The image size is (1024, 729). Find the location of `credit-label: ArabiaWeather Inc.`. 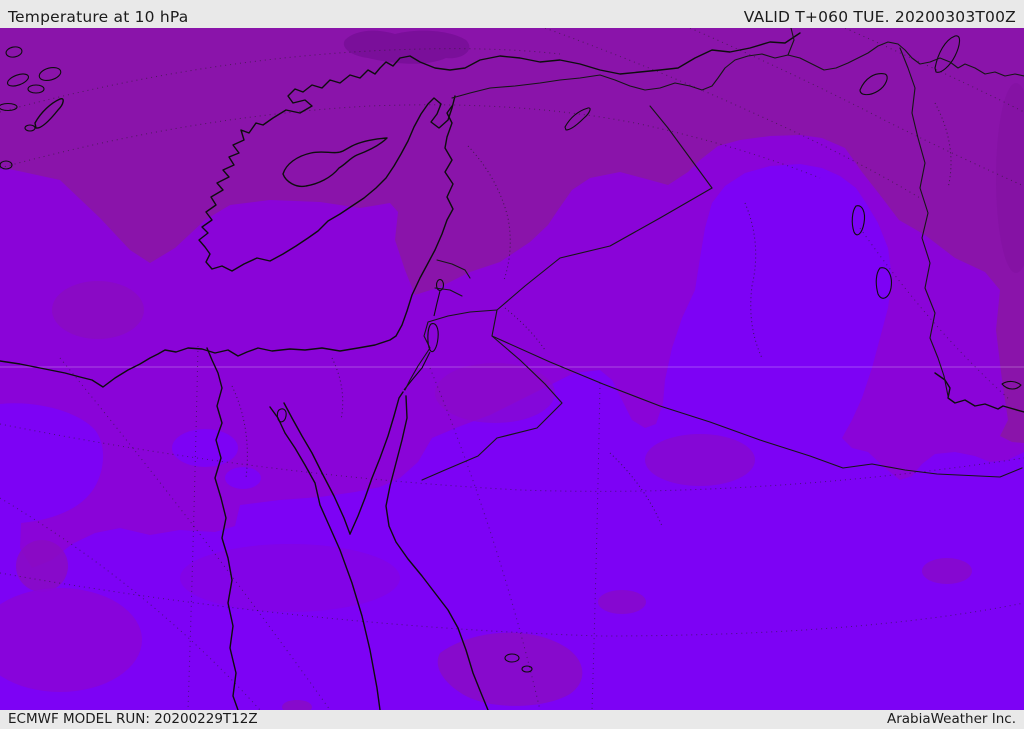

credit-label: ArabiaWeather Inc. is located at coordinates (951, 718).